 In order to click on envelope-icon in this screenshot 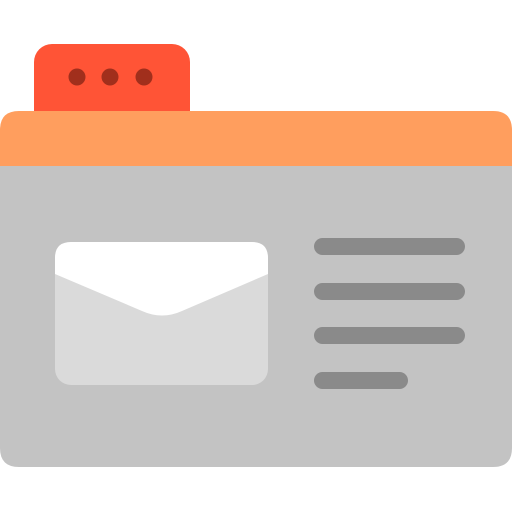, I will do `click(161, 313)`.